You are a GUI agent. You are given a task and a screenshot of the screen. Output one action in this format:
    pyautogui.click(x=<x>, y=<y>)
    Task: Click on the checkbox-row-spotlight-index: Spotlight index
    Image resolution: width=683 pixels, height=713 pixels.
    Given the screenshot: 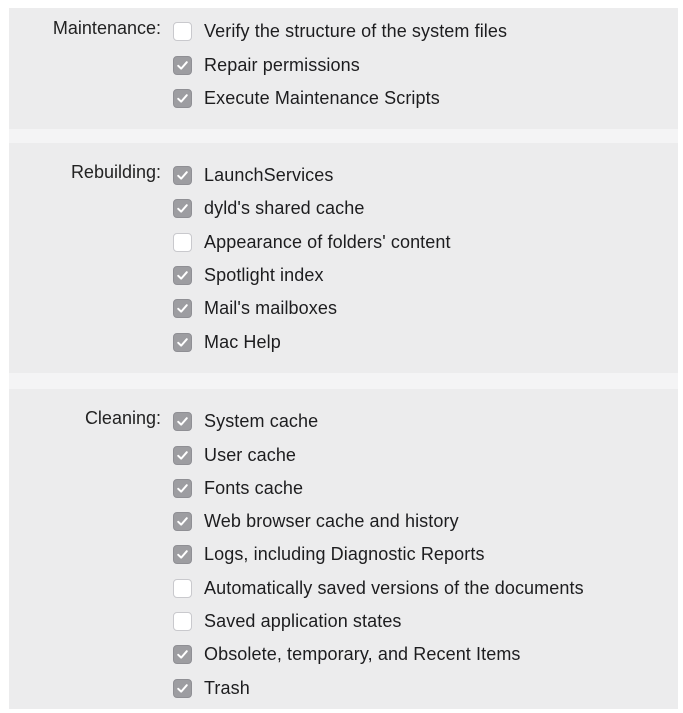 What is the action you would take?
    pyautogui.click(x=248, y=275)
    